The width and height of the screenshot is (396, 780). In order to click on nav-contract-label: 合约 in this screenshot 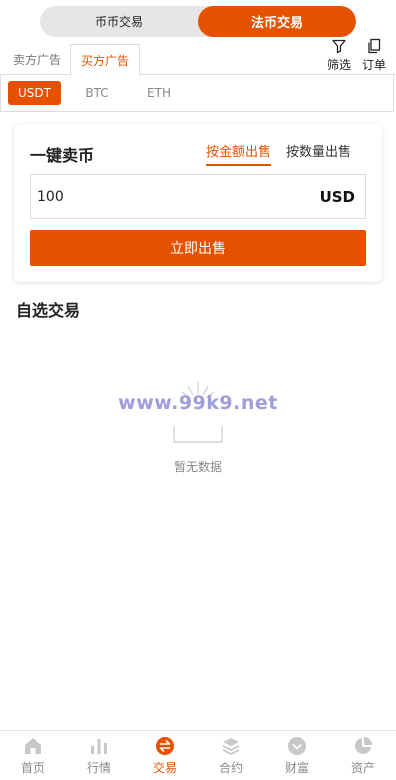, I will do `click(230, 767)`.